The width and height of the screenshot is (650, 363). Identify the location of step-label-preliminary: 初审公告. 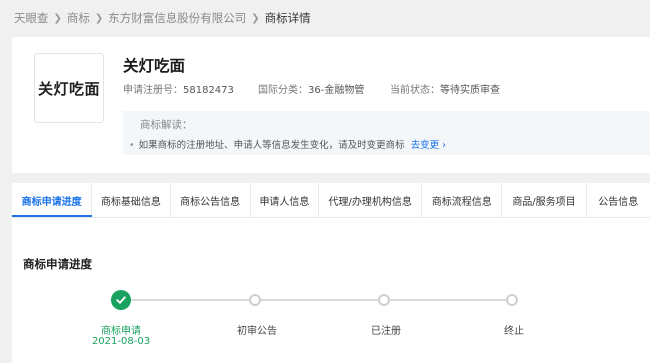
(257, 331).